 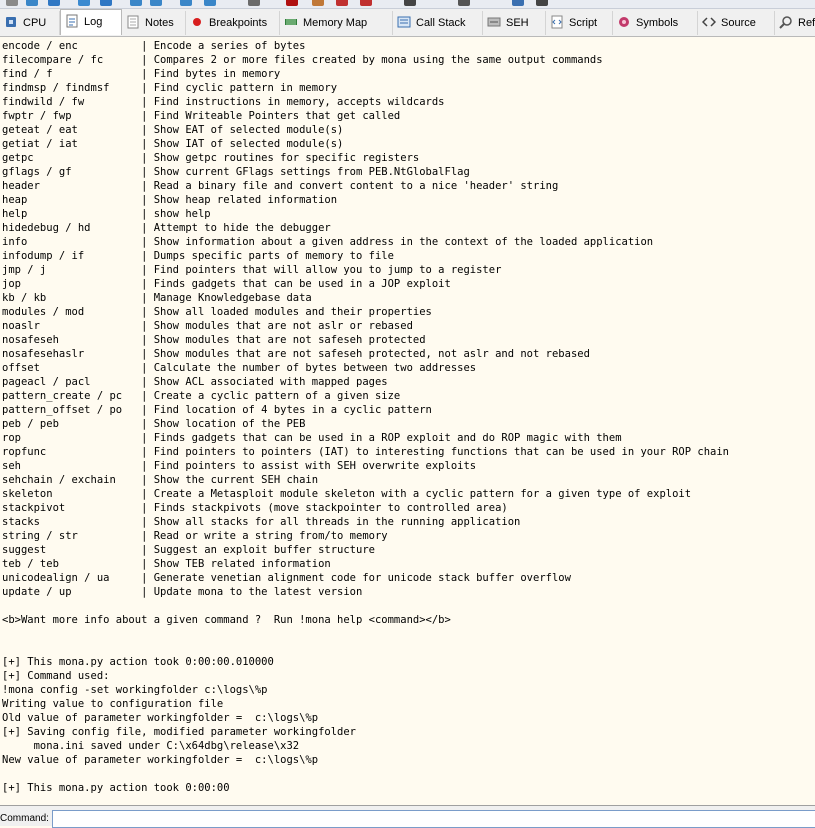 What do you see at coordinates (786, 21) in the screenshot?
I see `references-search-icon` at bounding box center [786, 21].